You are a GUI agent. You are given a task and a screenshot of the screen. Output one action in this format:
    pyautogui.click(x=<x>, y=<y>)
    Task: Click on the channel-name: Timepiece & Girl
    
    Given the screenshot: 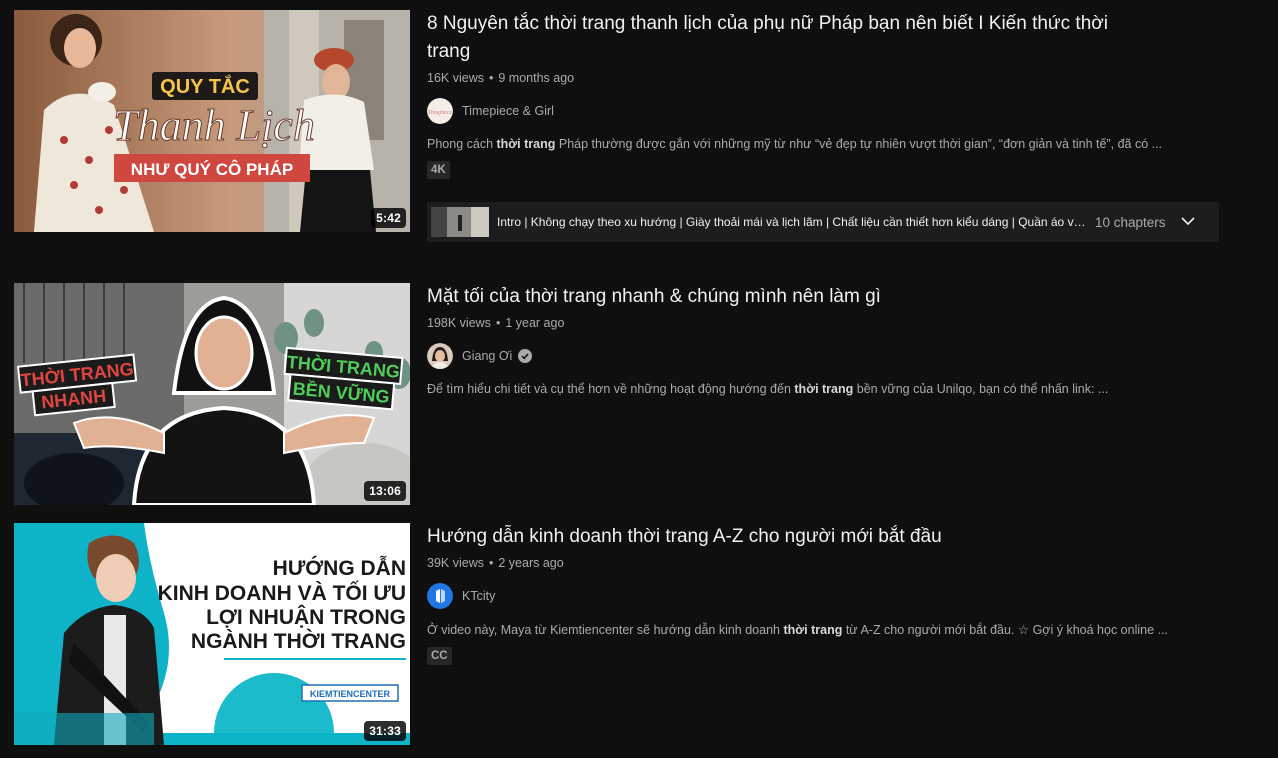 What is the action you would take?
    pyautogui.click(x=508, y=111)
    